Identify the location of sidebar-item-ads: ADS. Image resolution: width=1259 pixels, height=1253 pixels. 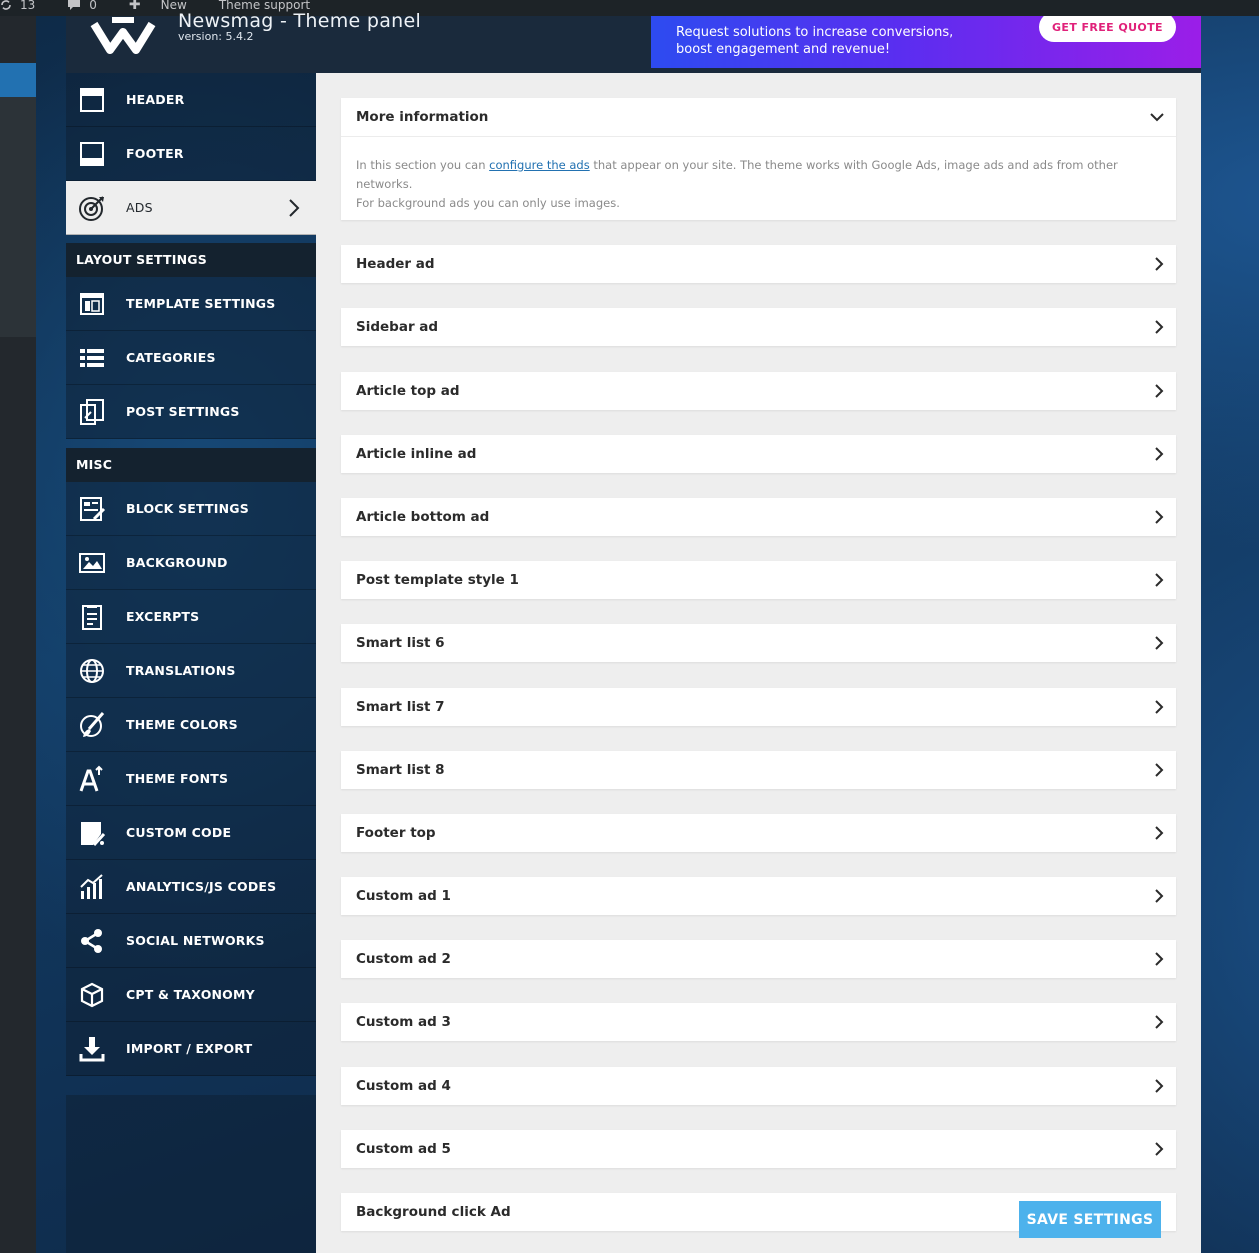
(191, 208).